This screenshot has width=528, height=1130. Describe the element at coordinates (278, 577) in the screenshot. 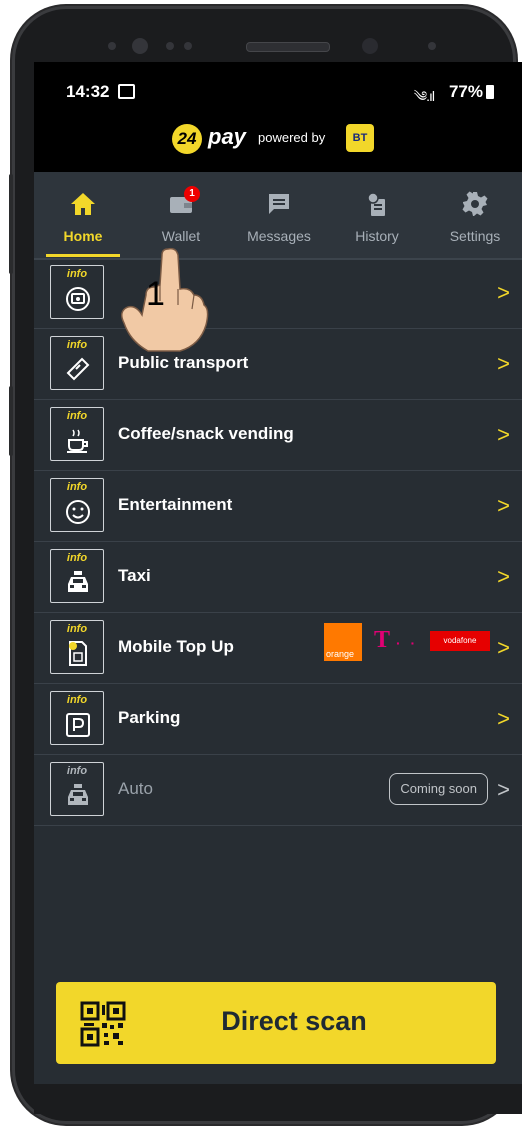

I see `list-item-taxi: info Taxi >` at that location.